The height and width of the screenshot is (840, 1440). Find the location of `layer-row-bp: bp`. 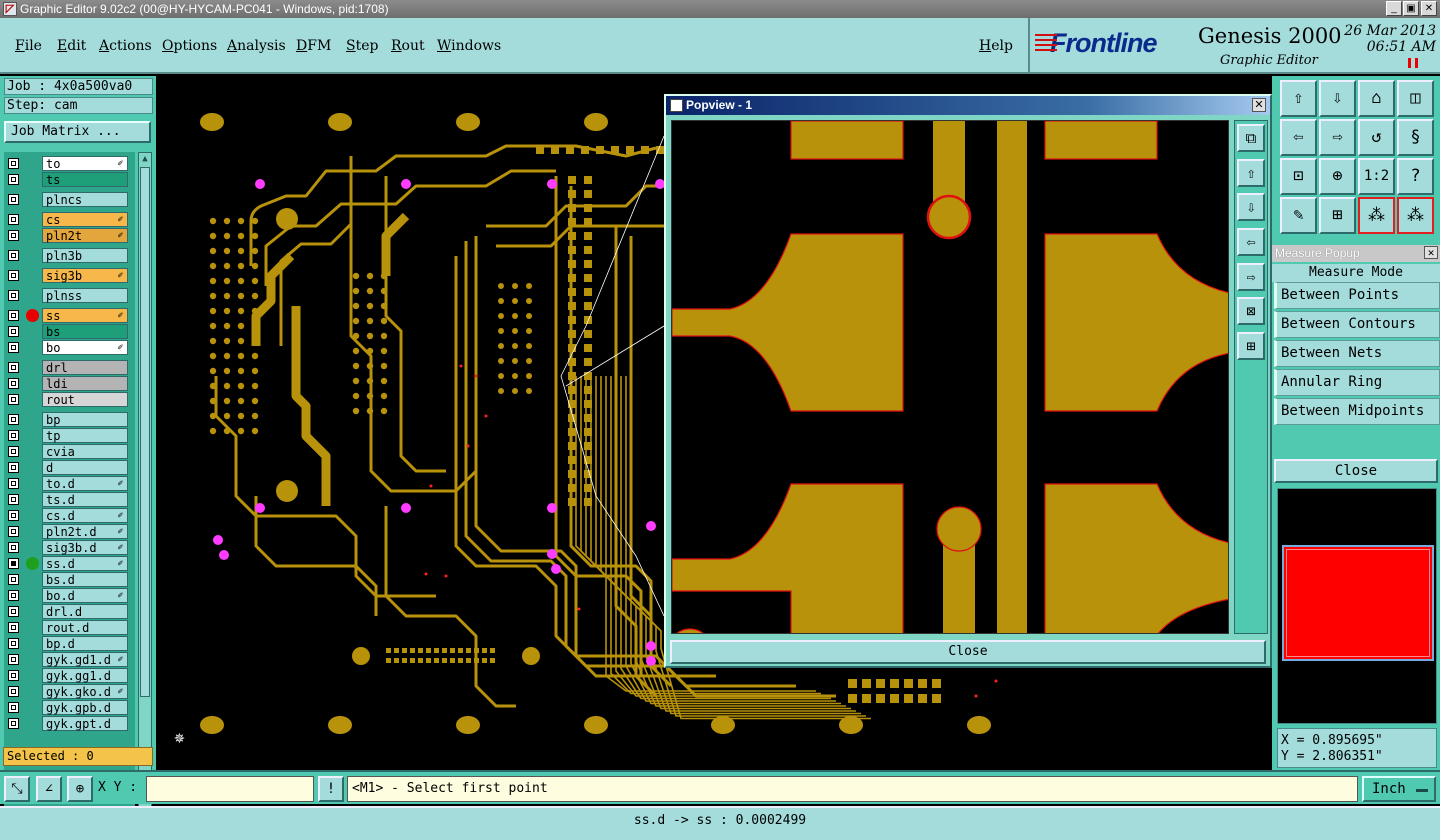

layer-row-bp: bp is located at coordinates (69, 419).